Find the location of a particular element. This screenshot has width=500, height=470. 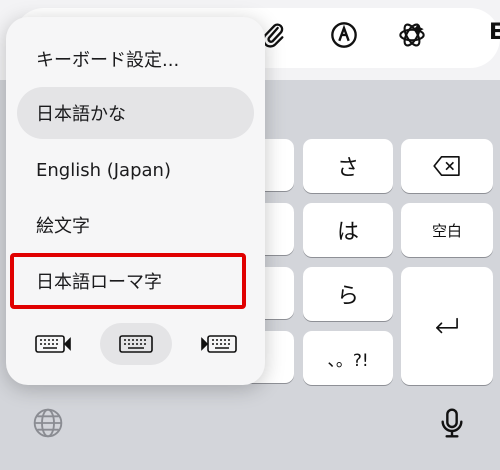

keyboard-right-icon is located at coordinates (219, 344).